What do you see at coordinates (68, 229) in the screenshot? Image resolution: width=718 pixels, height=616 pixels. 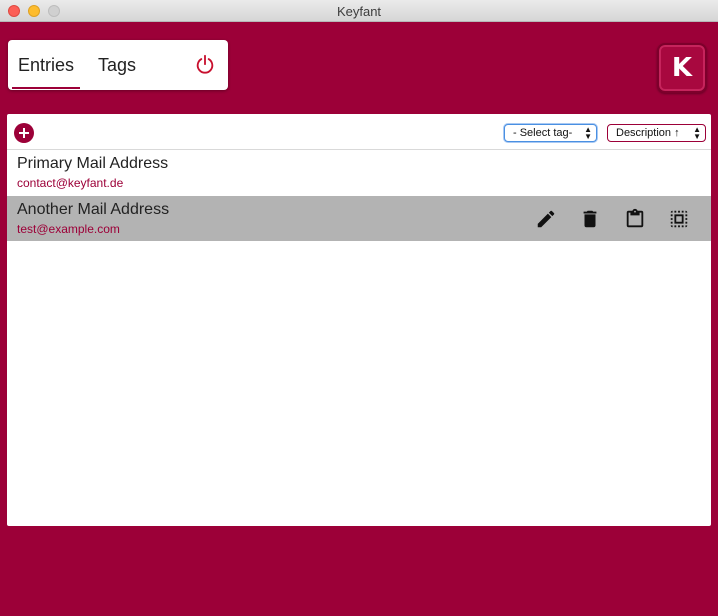 I see `entry-email: test@example.com` at bounding box center [68, 229].